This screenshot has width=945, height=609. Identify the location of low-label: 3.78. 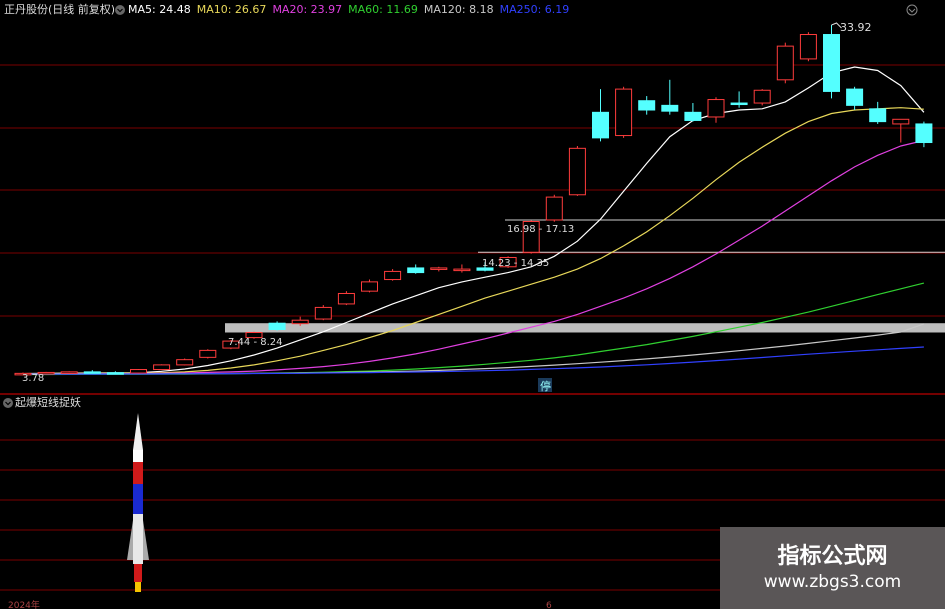
(33, 378).